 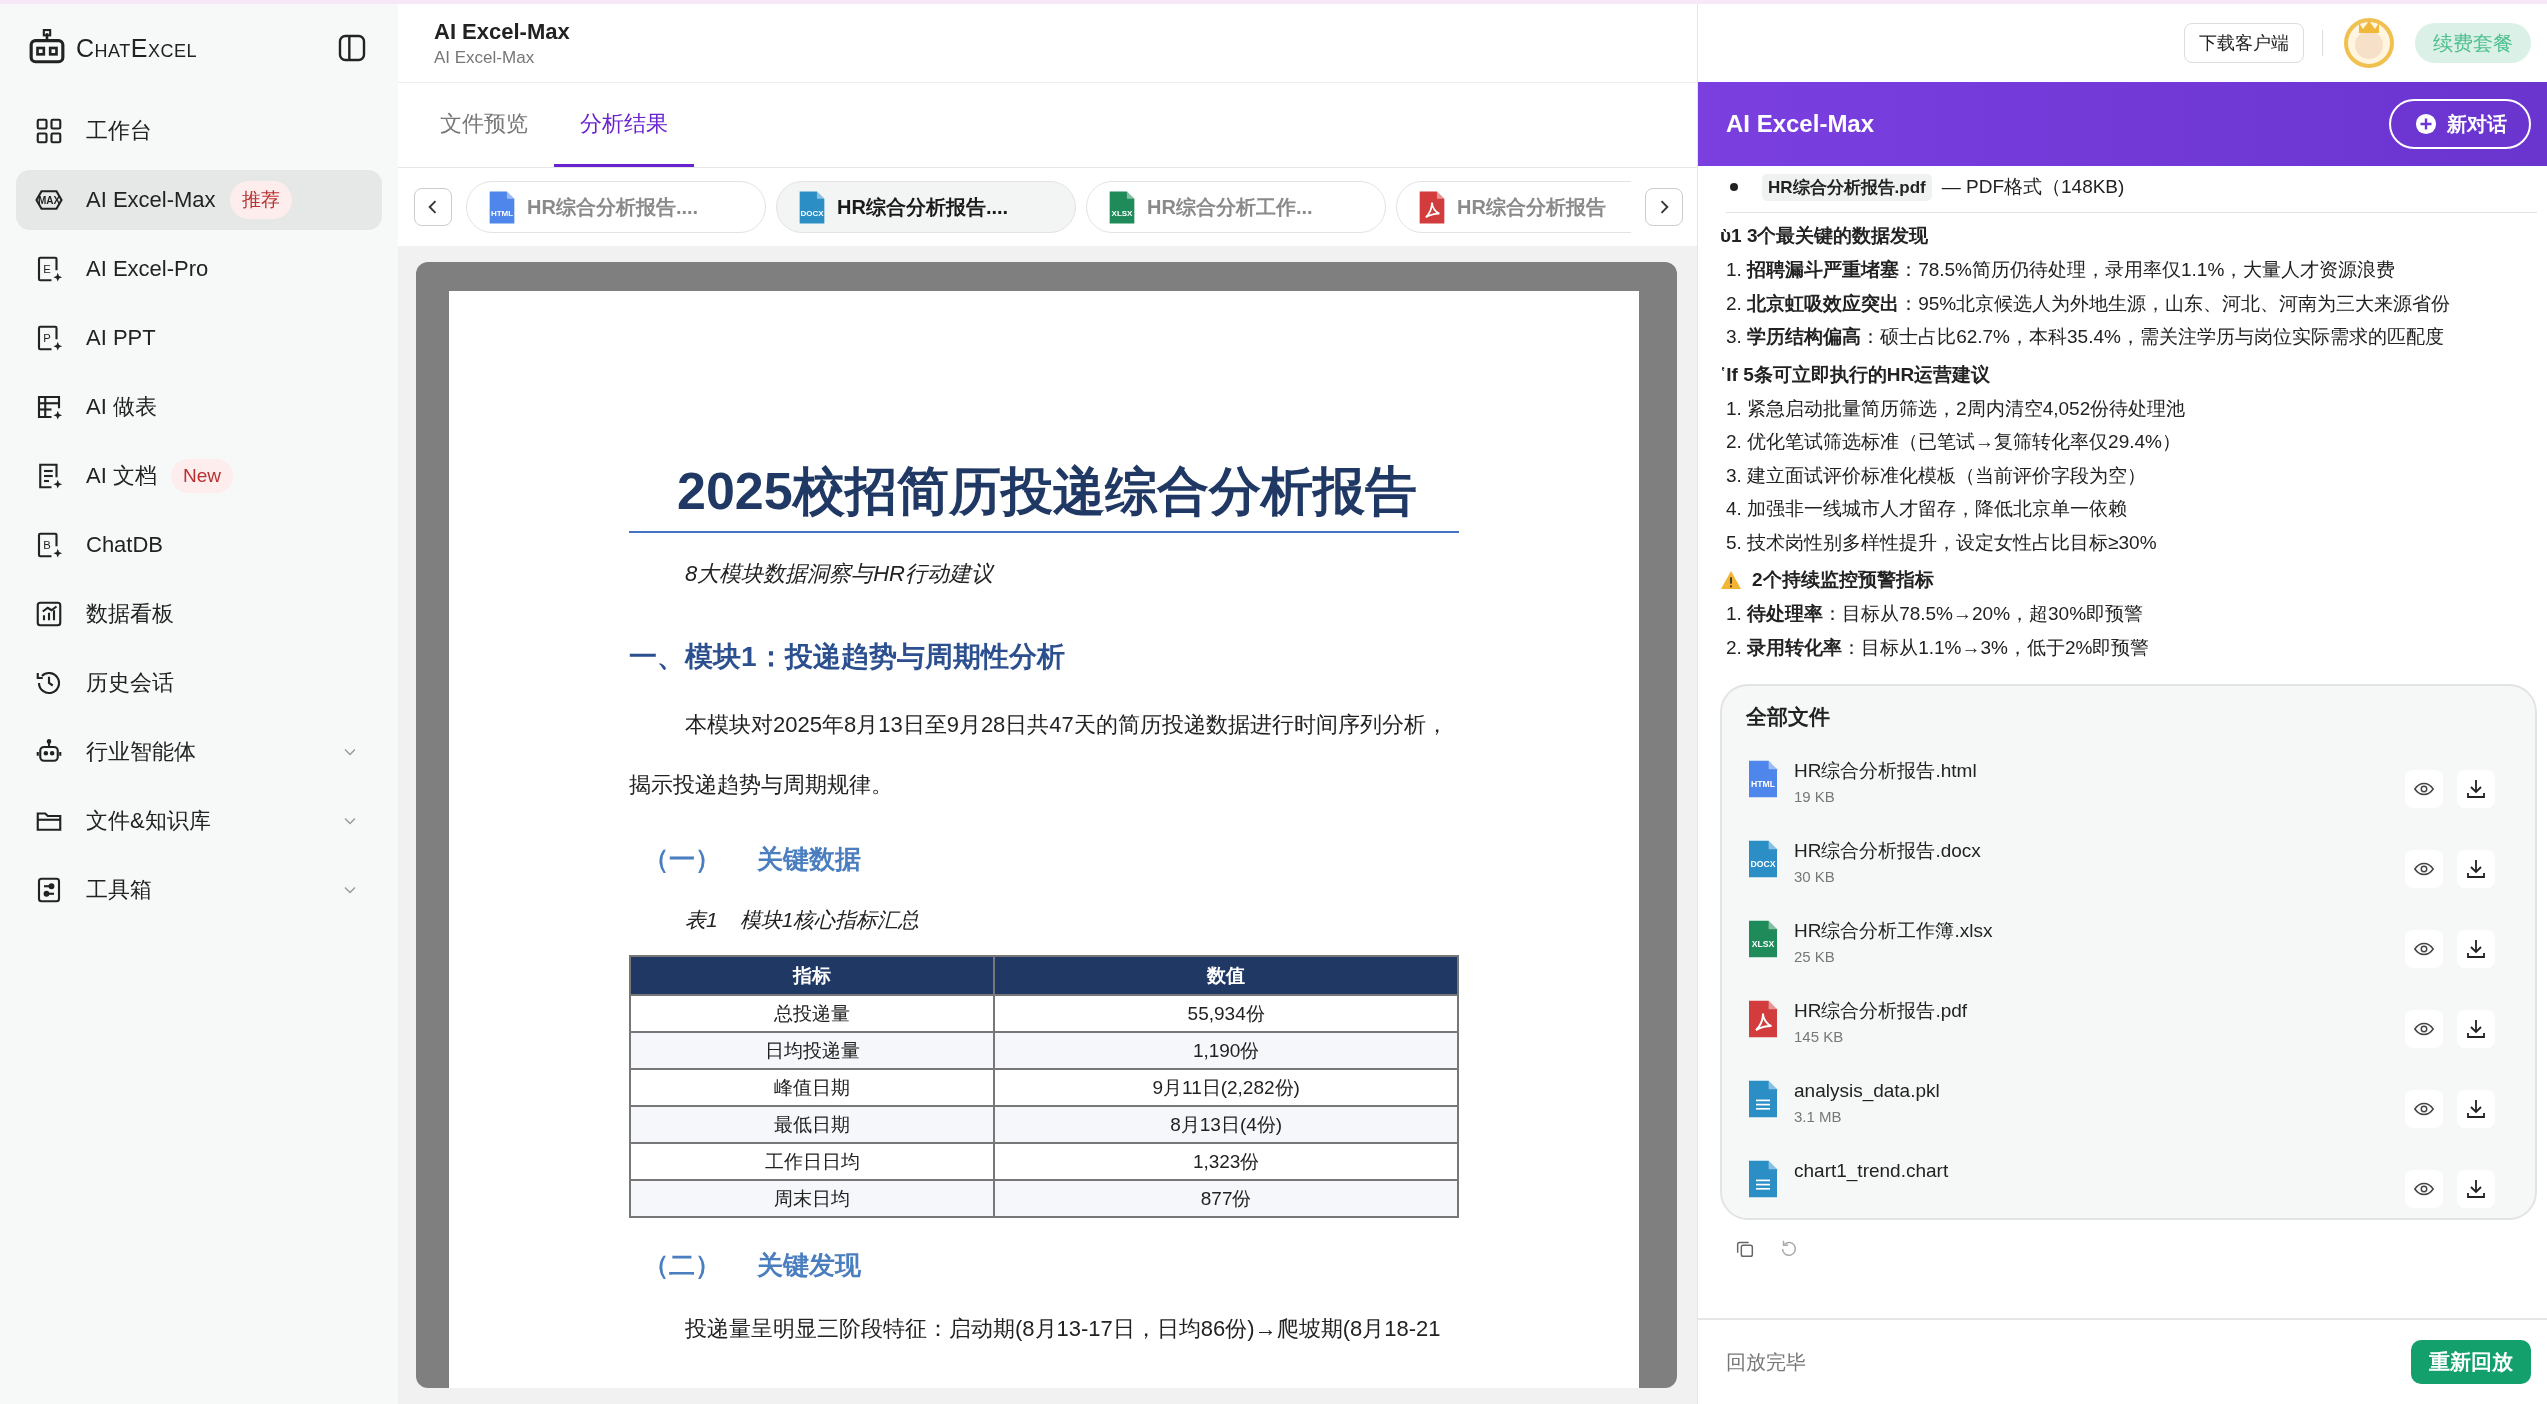 What do you see at coordinates (1953, 442) in the screenshot?
I see `list-item: 2. 优化笔试筛选标准（已笔试→复筛转化率仅29.4%）` at bounding box center [1953, 442].